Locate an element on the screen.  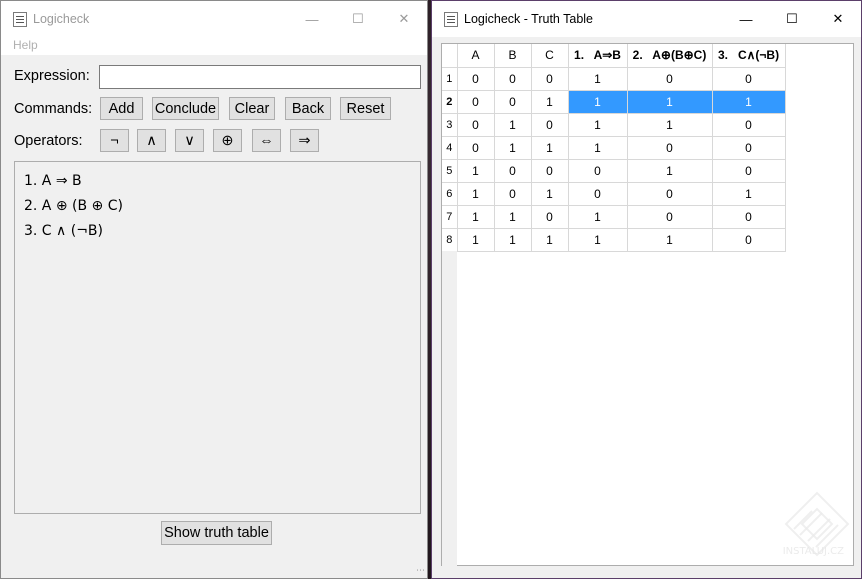
row-header: 6 is located at coordinates (450, 194).